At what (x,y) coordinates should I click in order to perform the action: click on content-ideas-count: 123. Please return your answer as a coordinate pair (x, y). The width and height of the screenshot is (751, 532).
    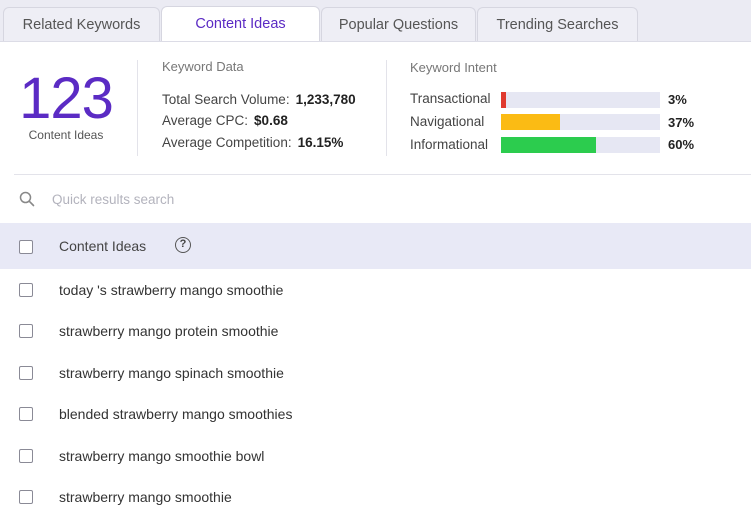
    Looking at the image, I should click on (66, 98).